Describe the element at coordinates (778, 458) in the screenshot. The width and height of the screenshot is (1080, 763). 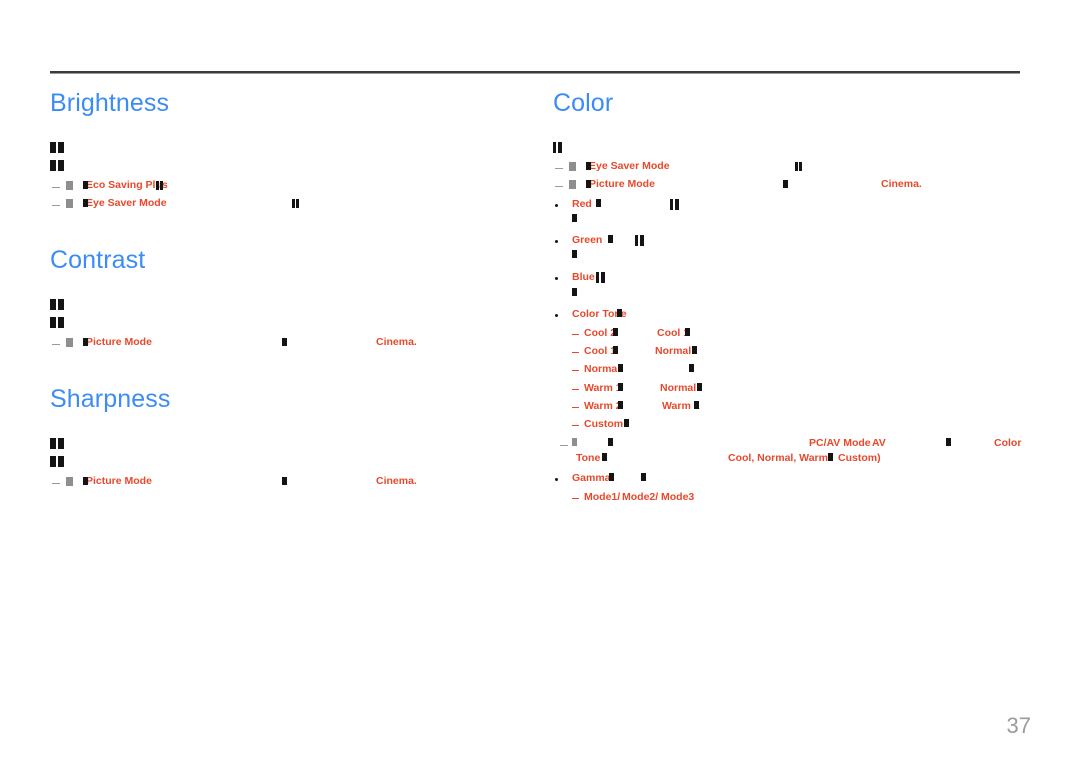
I see `term-cool-normal-warm: Cool, Normal, Warm` at that location.